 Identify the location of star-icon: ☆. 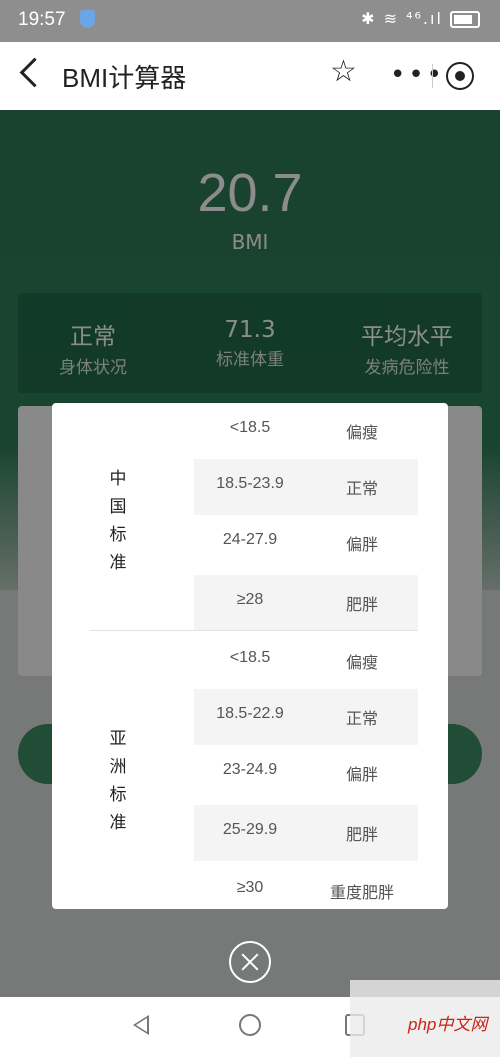
(343, 71).